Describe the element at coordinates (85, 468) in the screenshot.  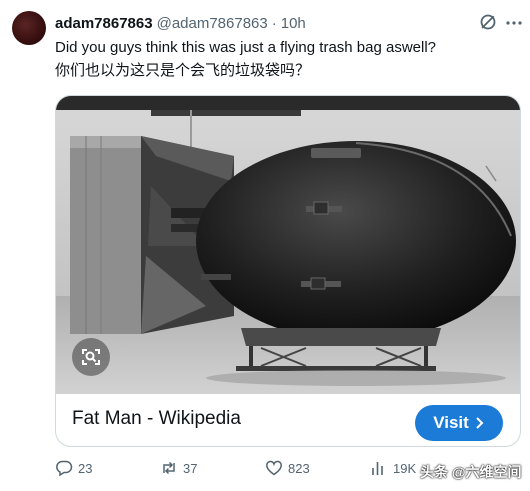
I see `reply-count: 23` at that location.